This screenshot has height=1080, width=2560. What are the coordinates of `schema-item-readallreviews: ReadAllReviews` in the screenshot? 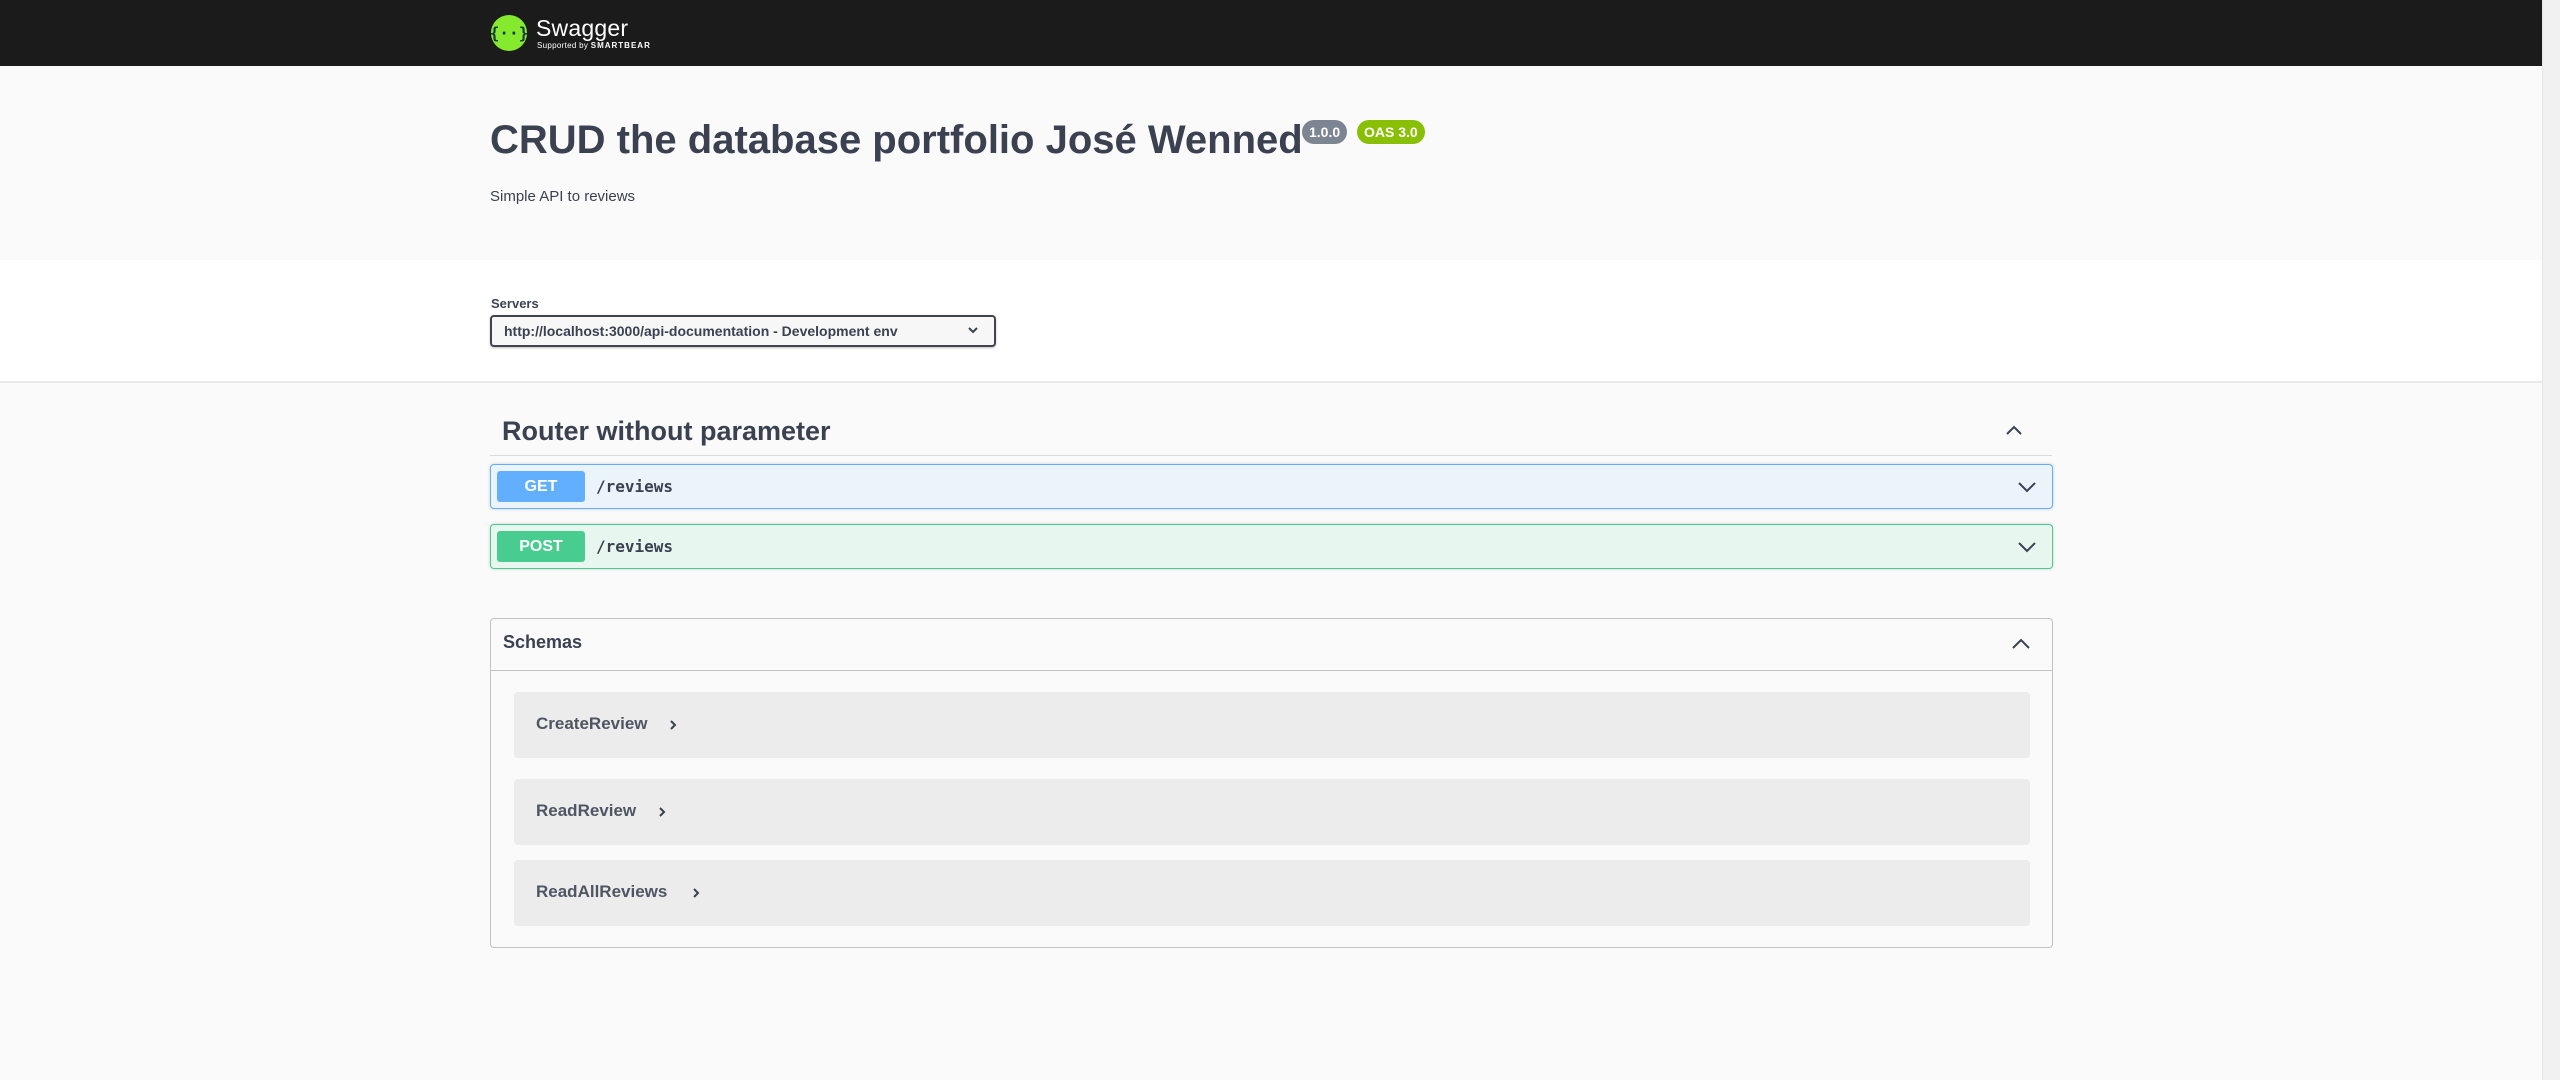 It's located at (1272, 893).